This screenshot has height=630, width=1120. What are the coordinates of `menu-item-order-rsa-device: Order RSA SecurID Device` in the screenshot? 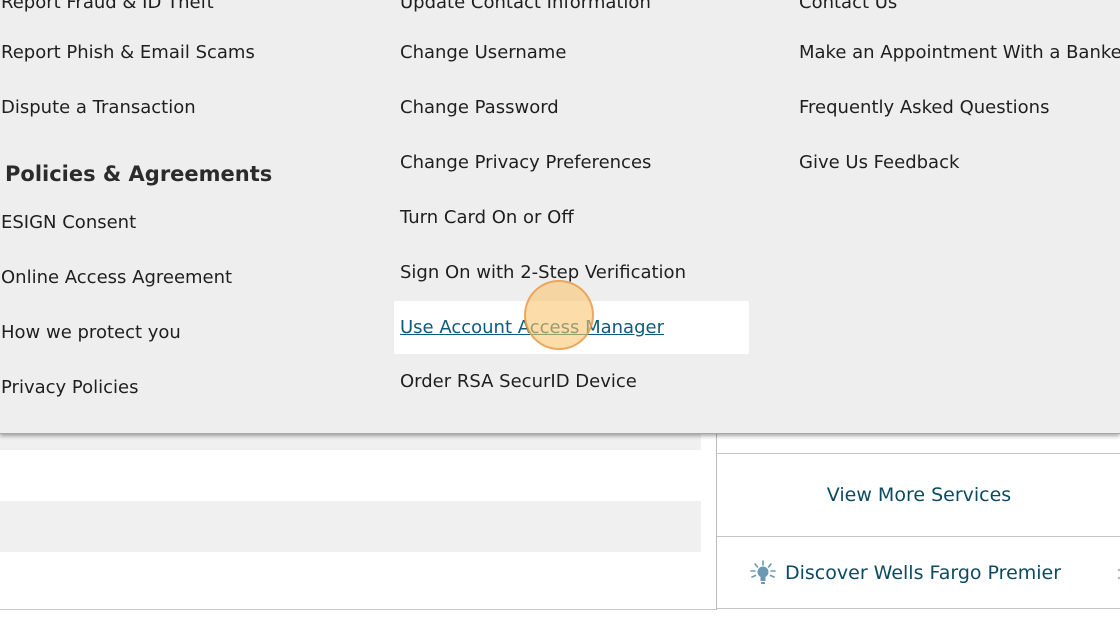 It's located at (518, 382).